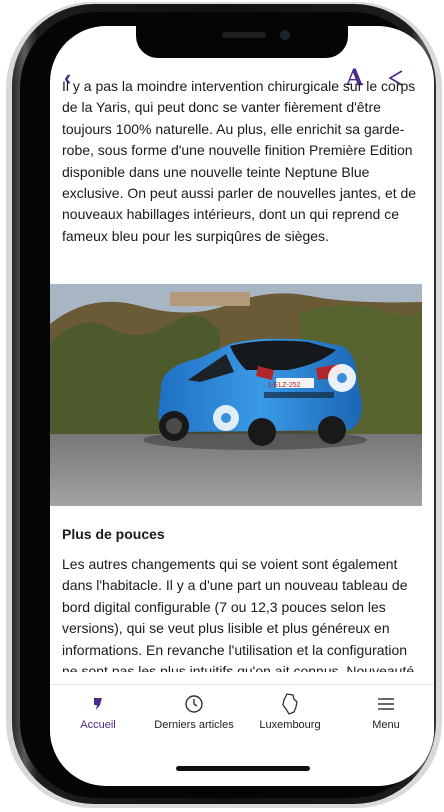 The image size is (444, 812). What do you see at coordinates (194, 704) in the screenshot?
I see `clock-icon` at bounding box center [194, 704].